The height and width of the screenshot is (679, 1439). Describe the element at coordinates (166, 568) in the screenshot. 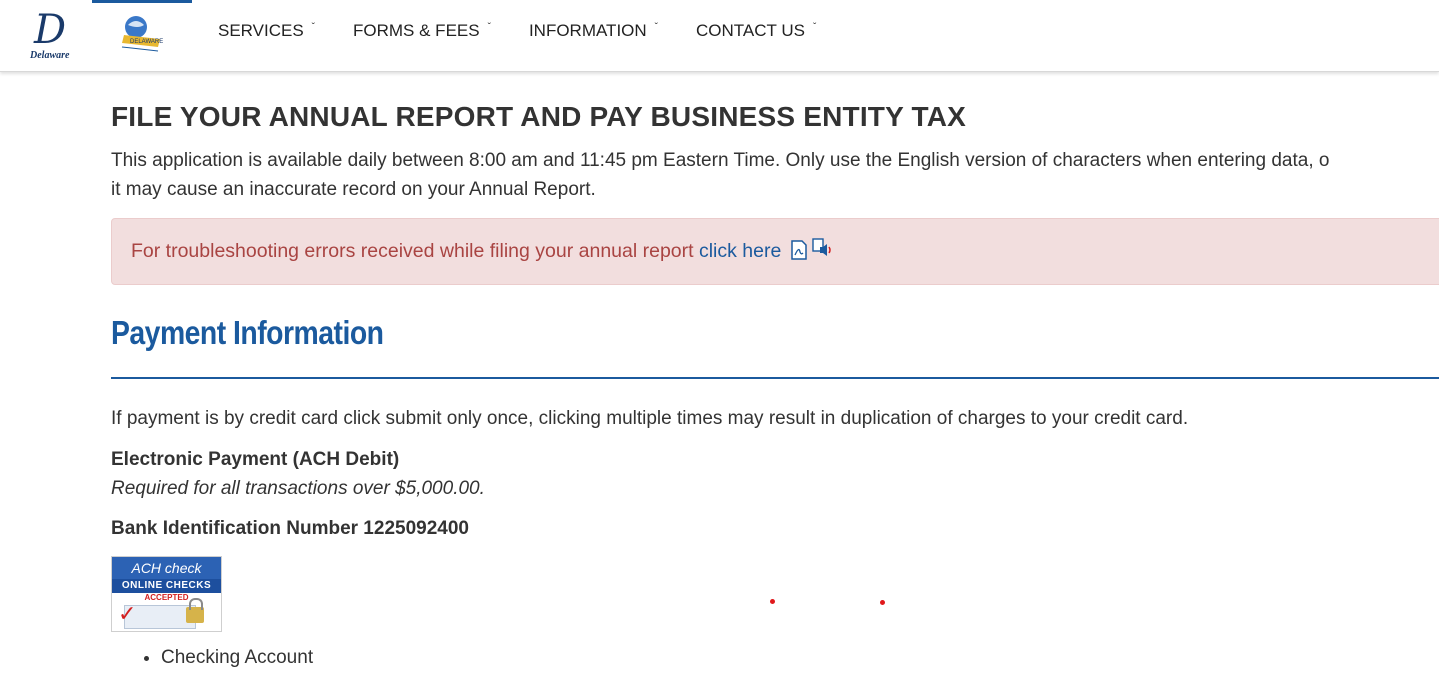

I see `ach-image-top: ACH check` at that location.